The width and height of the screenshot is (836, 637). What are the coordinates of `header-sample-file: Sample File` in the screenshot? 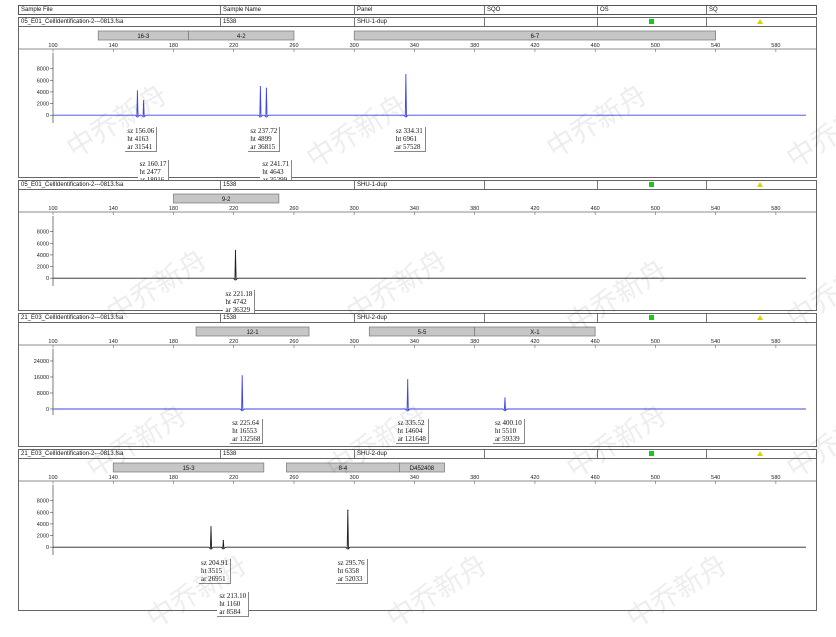 It's located at (37, 10).